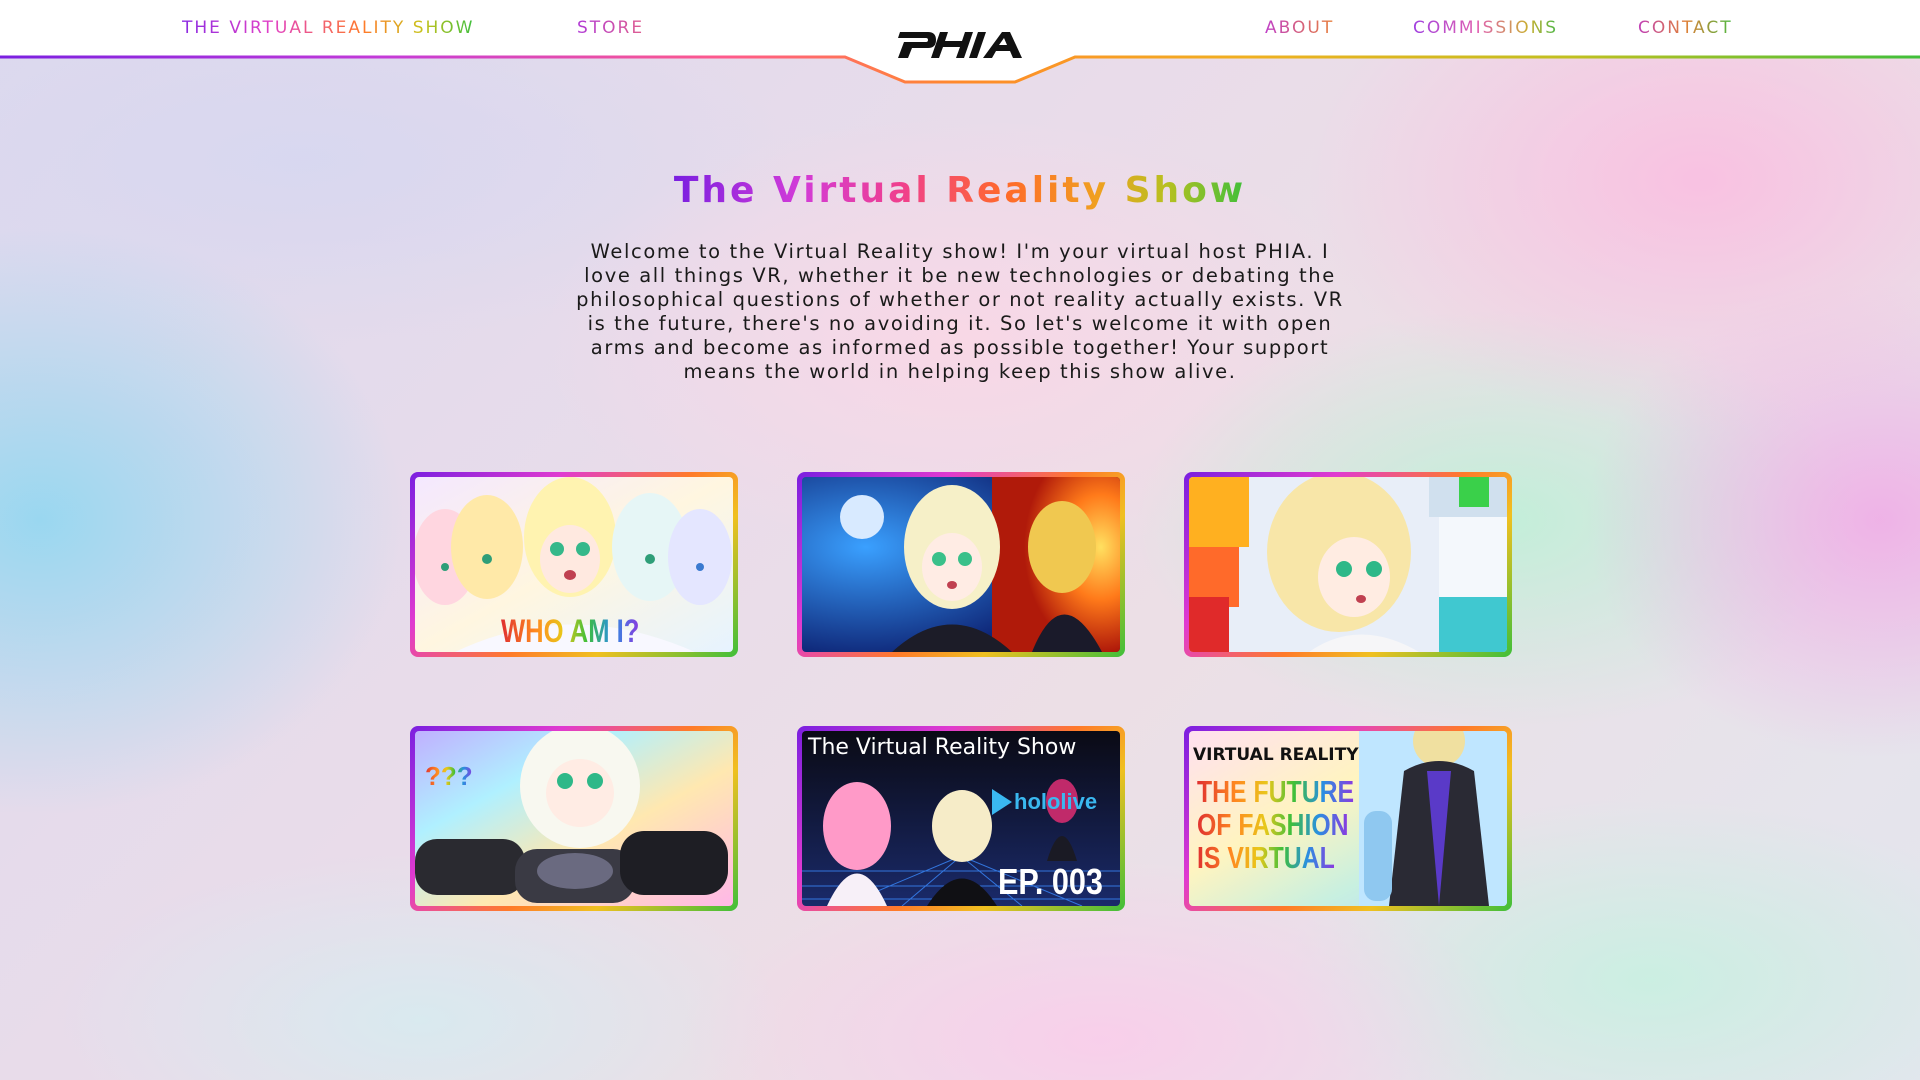 This screenshot has width=1920, height=1080. Describe the element at coordinates (1685, 28) in the screenshot. I see `nav-link-contact: CONTACT` at that location.